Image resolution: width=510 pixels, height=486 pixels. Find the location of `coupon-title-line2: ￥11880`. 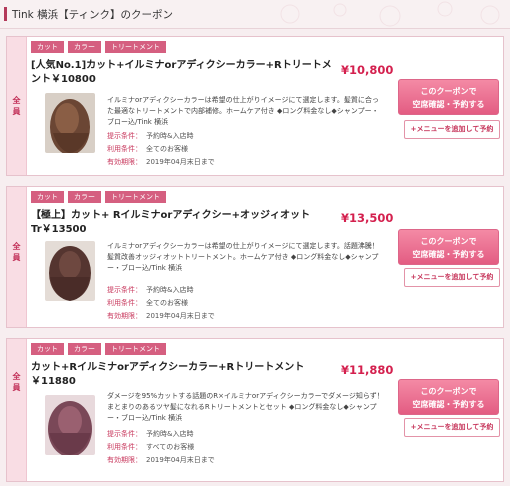

coupon-title-line2: ￥11880 is located at coordinates (53, 381).